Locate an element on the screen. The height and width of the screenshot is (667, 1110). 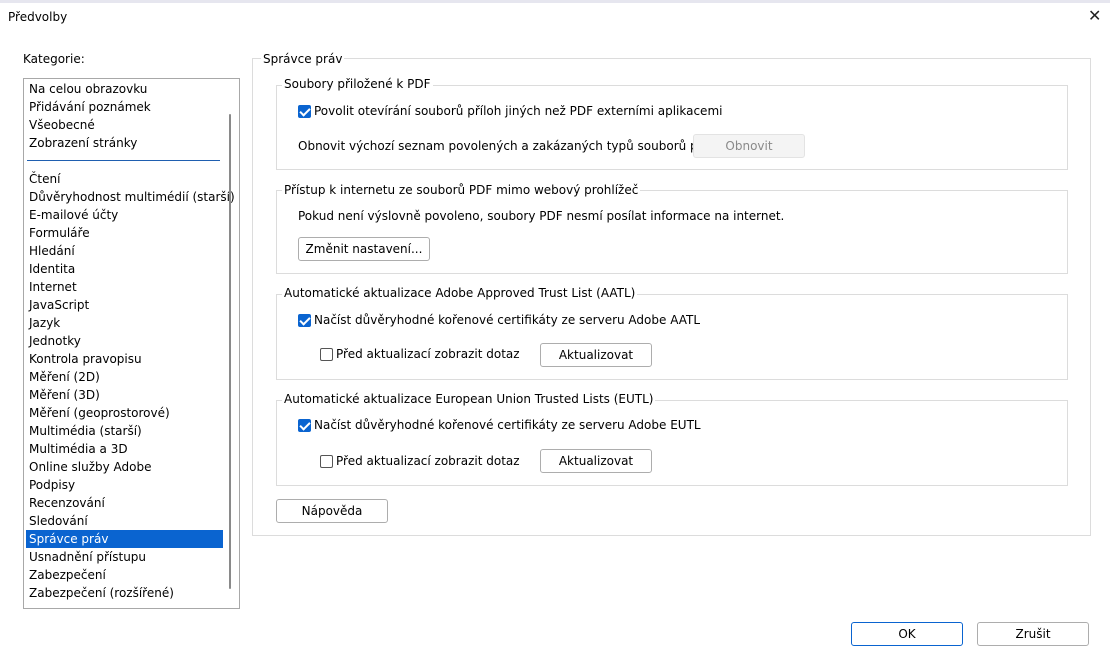
eutl-load-checkbox is located at coordinates (304, 425).